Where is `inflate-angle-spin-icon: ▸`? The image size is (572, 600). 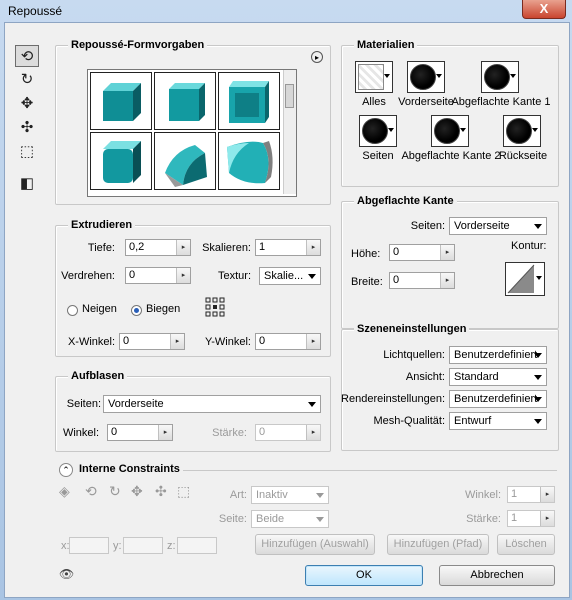
inflate-angle-spin-icon: ▸ is located at coordinates (165, 432).